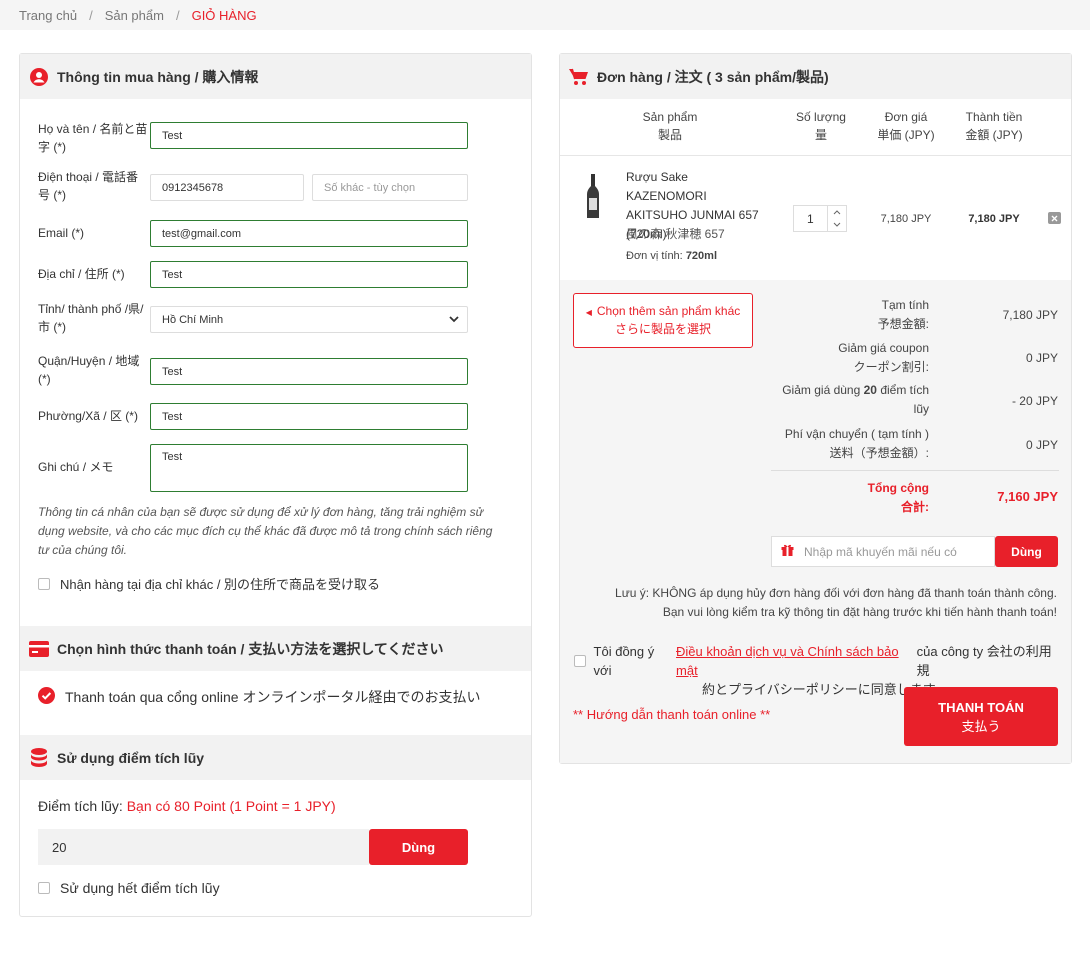 Image resolution: width=1090 pixels, height=963 pixels. What do you see at coordinates (203, 847) in the screenshot?
I see `points-input: 20` at bounding box center [203, 847].